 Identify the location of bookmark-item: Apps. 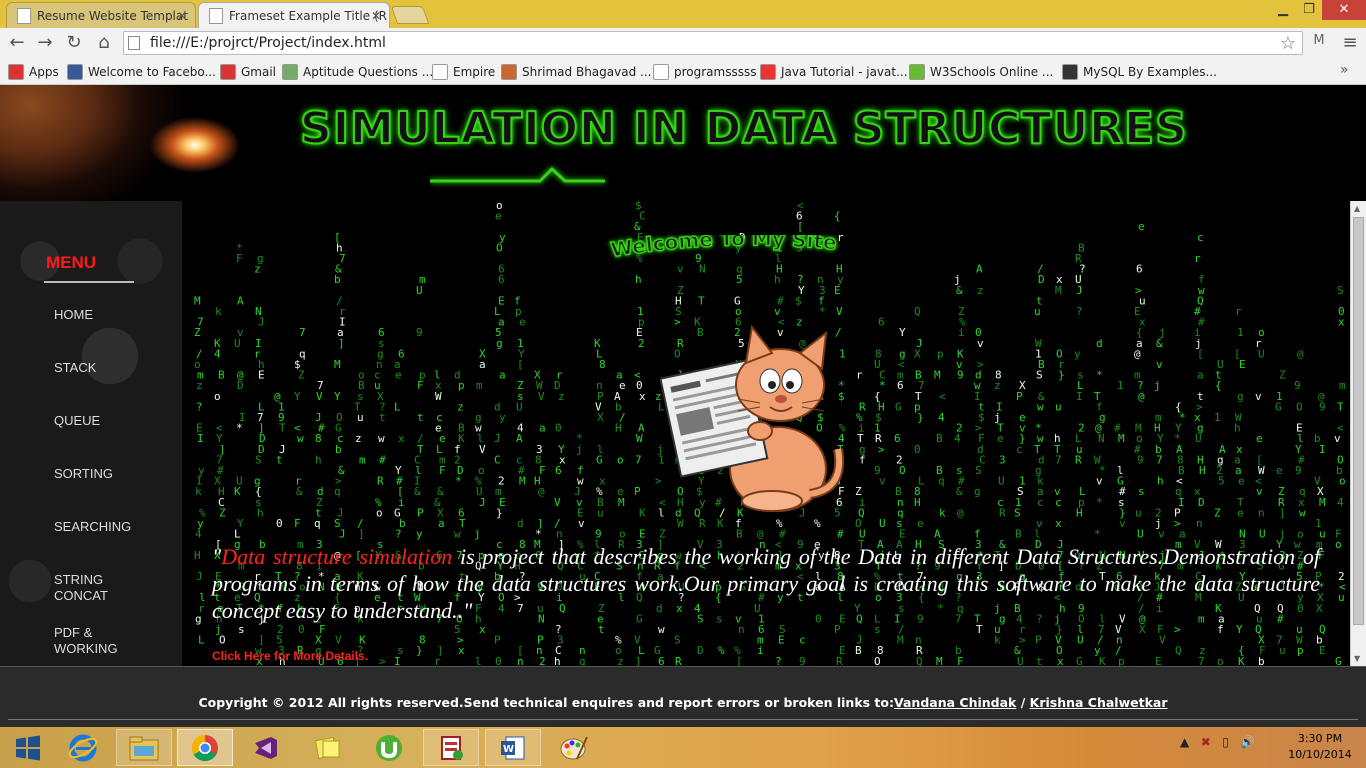
(33, 72).